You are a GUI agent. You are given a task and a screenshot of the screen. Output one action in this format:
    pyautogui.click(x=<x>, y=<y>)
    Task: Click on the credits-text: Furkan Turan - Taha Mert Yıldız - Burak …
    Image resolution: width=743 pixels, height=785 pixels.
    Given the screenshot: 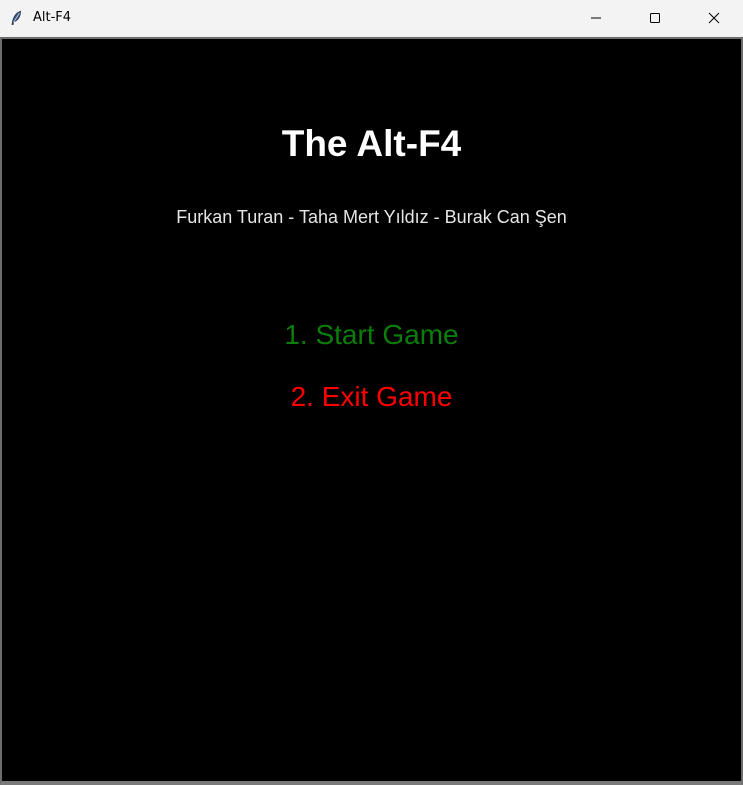 What is the action you would take?
    pyautogui.click(x=371, y=217)
    